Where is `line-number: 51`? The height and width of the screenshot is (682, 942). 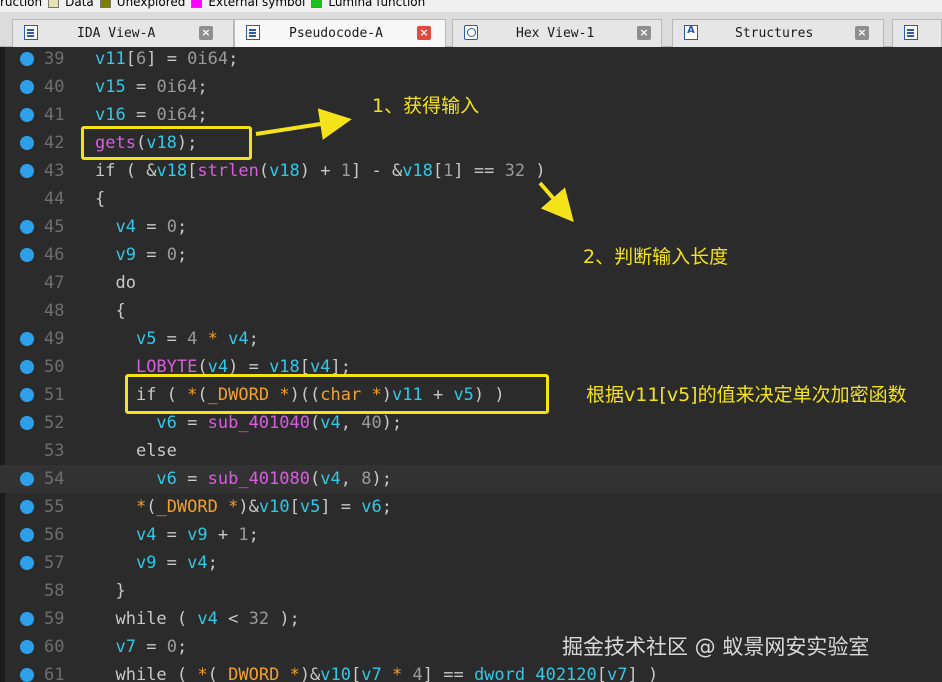 line-number: 51 is located at coordinates (54, 395).